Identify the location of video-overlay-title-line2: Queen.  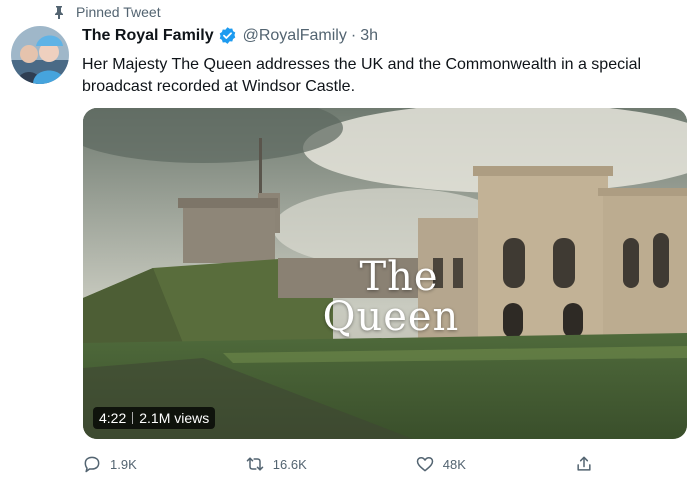
(391, 317).